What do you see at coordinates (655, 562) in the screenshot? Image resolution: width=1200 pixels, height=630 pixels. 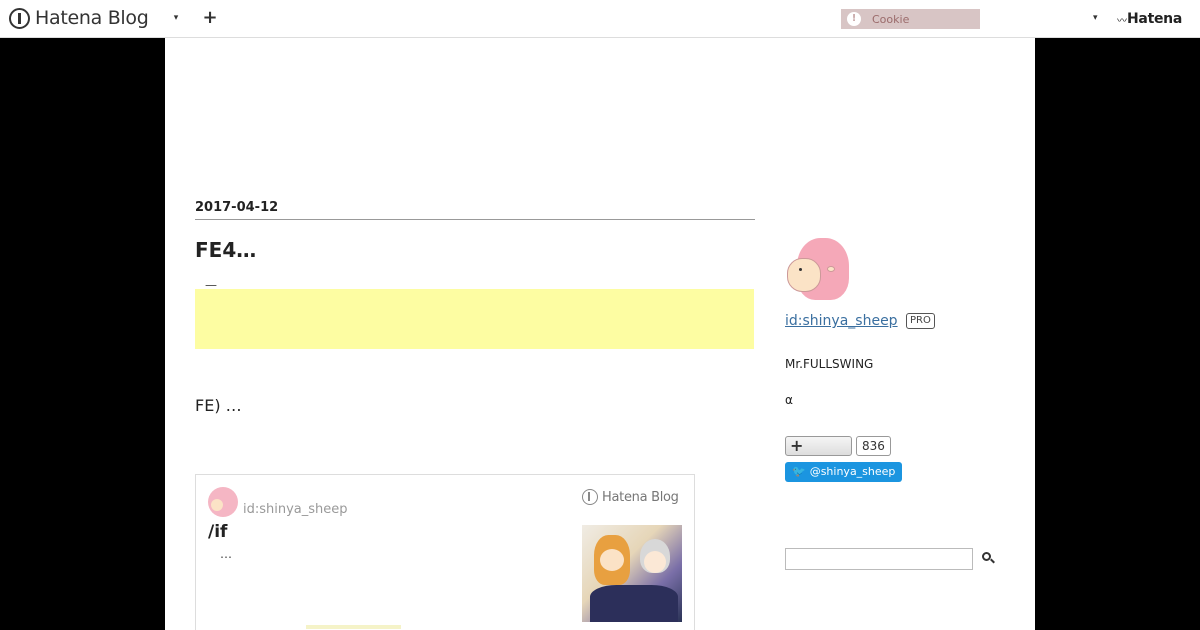 I see `thumbnail-character-face` at bounding box center [655, 562].